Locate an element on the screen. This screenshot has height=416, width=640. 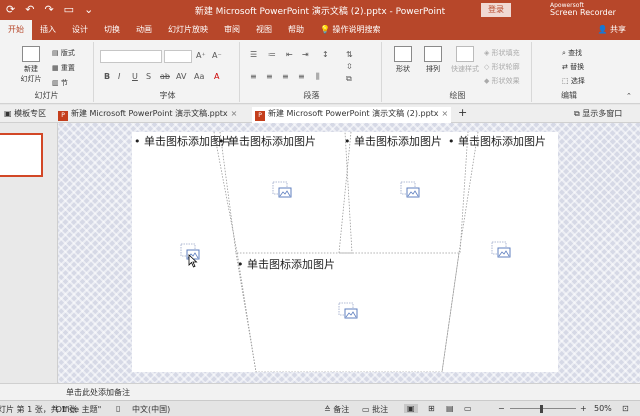
notes-pane: 单击此处添加备注 is located at coordinates (320, 391).